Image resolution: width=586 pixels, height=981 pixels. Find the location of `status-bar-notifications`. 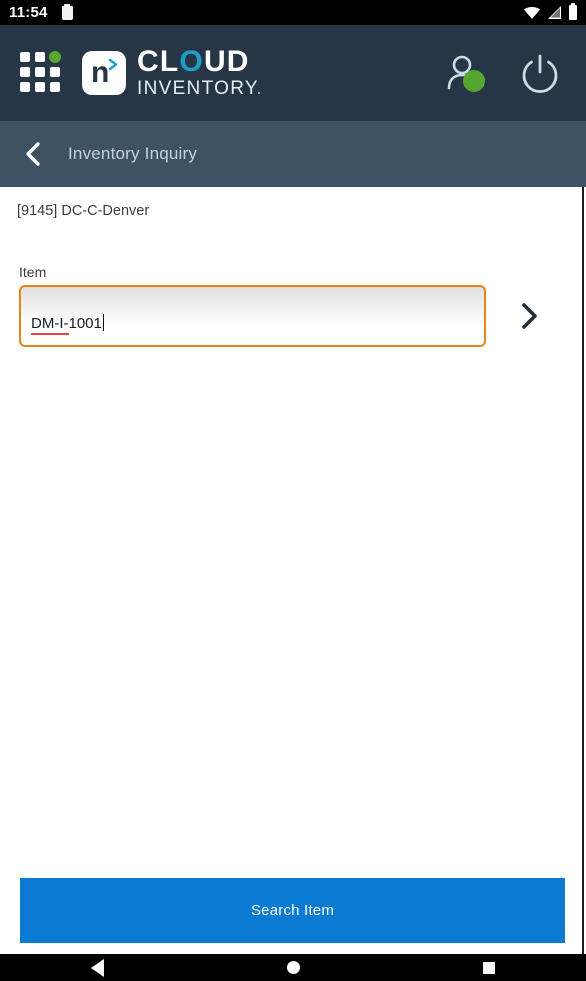

status-bar-notifications is located at coordinates (67, 11).